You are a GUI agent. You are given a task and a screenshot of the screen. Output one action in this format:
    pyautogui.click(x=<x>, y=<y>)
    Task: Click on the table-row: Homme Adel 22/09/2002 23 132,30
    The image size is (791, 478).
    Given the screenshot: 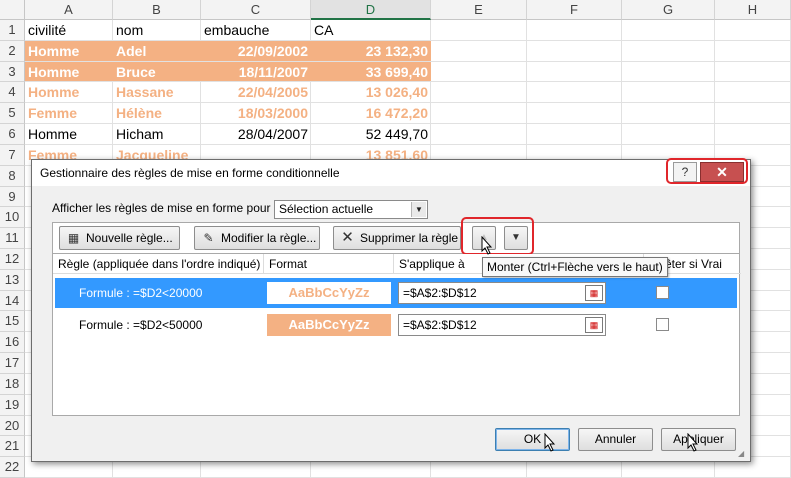 What is the action you would take?
    pyautogui.click(x=408, y=51)
    